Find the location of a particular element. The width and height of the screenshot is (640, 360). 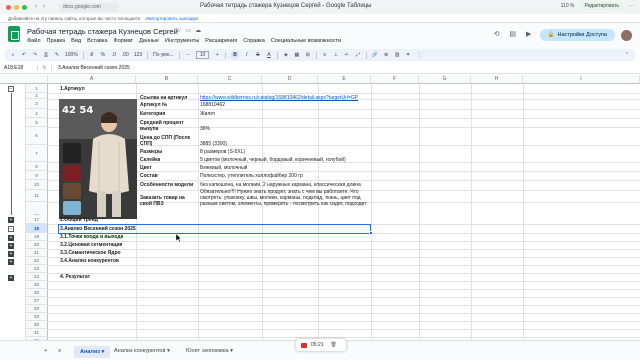

row-number: 9 is located at coordinates (37, 175).